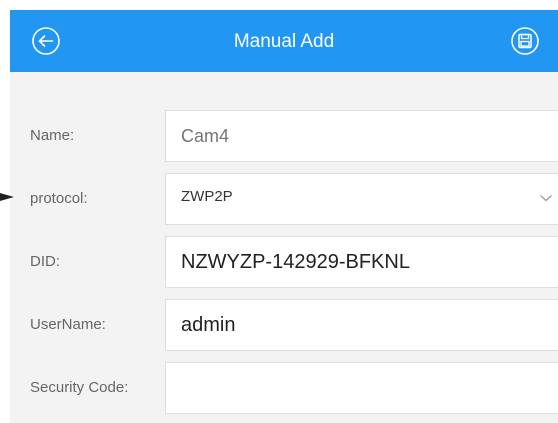 This screenshot has height=423, width=558. I want to click on name-row: Name:, so click(284, 136).